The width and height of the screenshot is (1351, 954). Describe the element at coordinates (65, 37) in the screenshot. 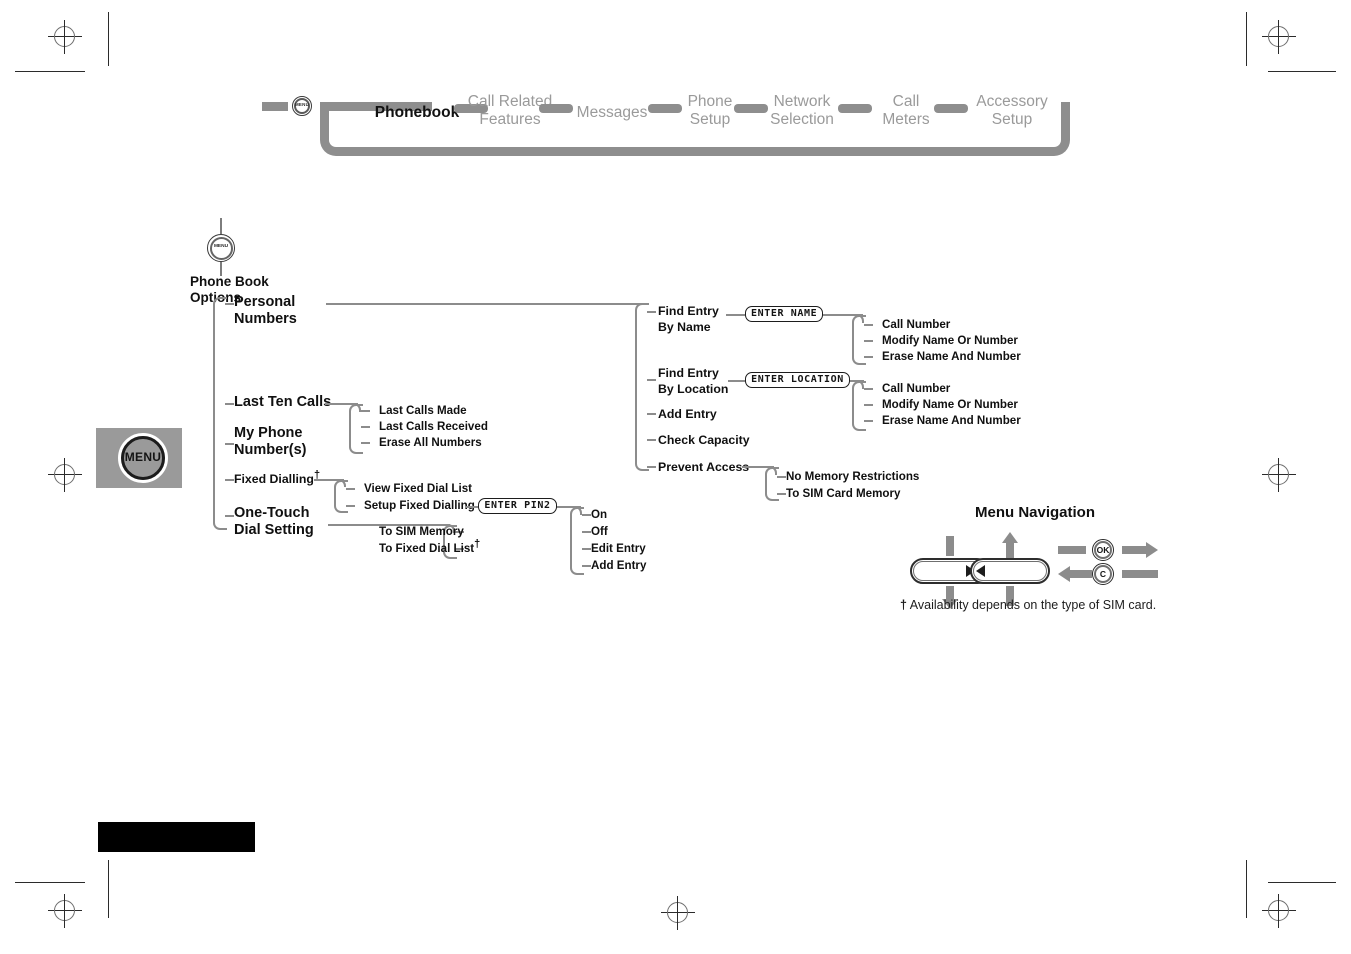

I see `registration-mark-top-left` at that location.